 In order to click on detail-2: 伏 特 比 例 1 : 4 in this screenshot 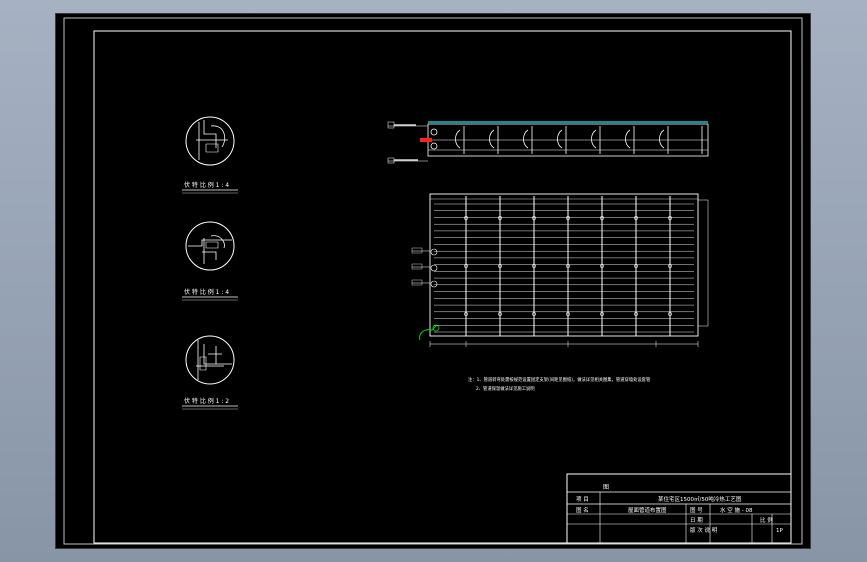, I will do `click(210, 261)`.